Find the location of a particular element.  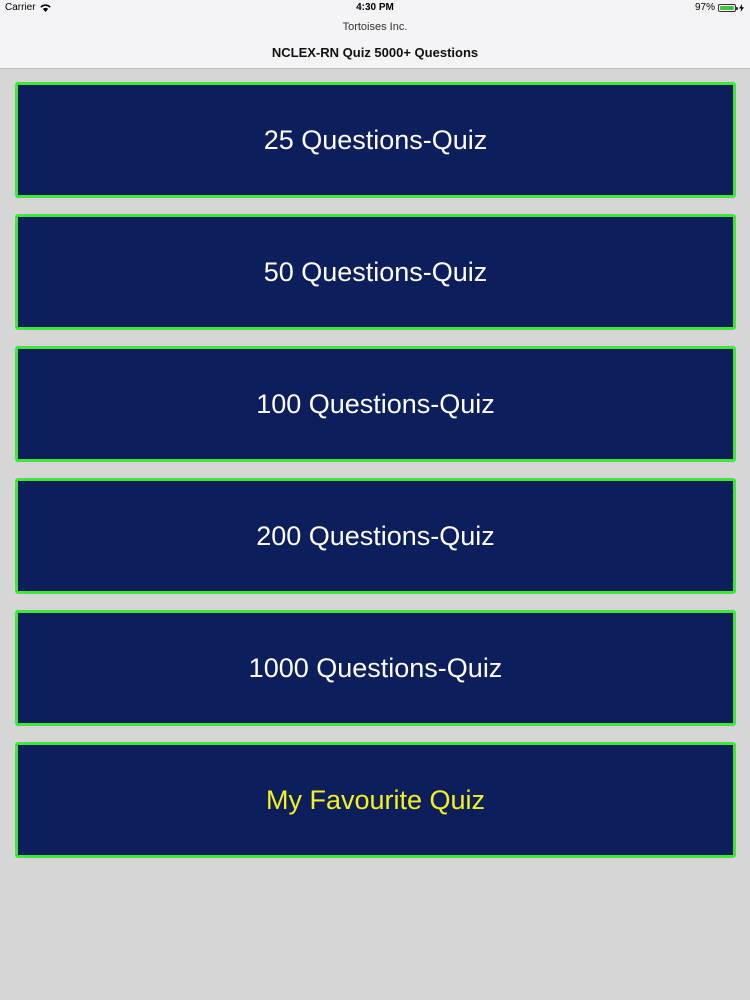

quiz-50-button: 50 Questions-Quiz is located at coordinates (375, 272).